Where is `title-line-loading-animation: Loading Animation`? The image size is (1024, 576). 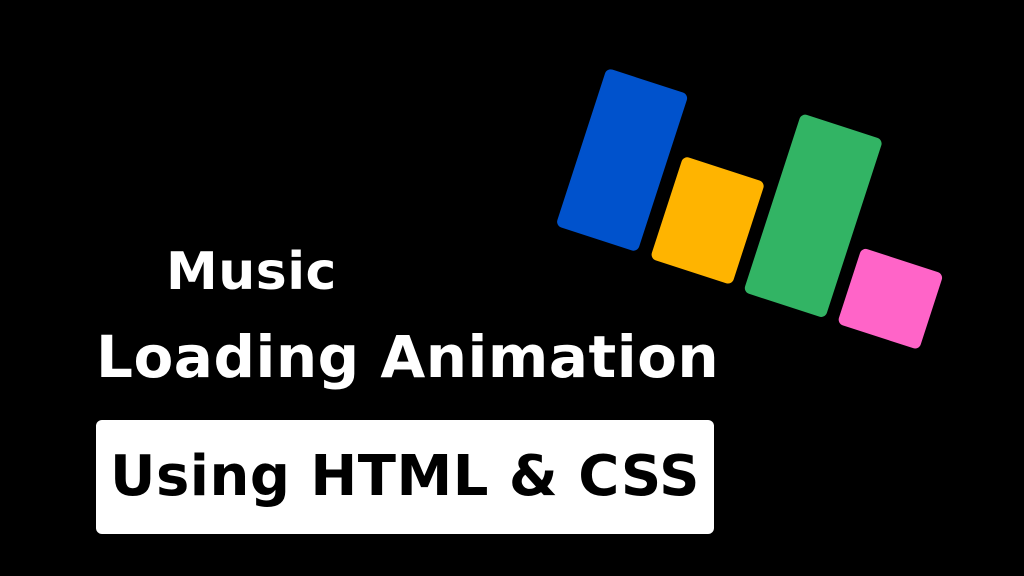 title-line-loading-animation: Loading Animation is located at coordinates (408, 357).